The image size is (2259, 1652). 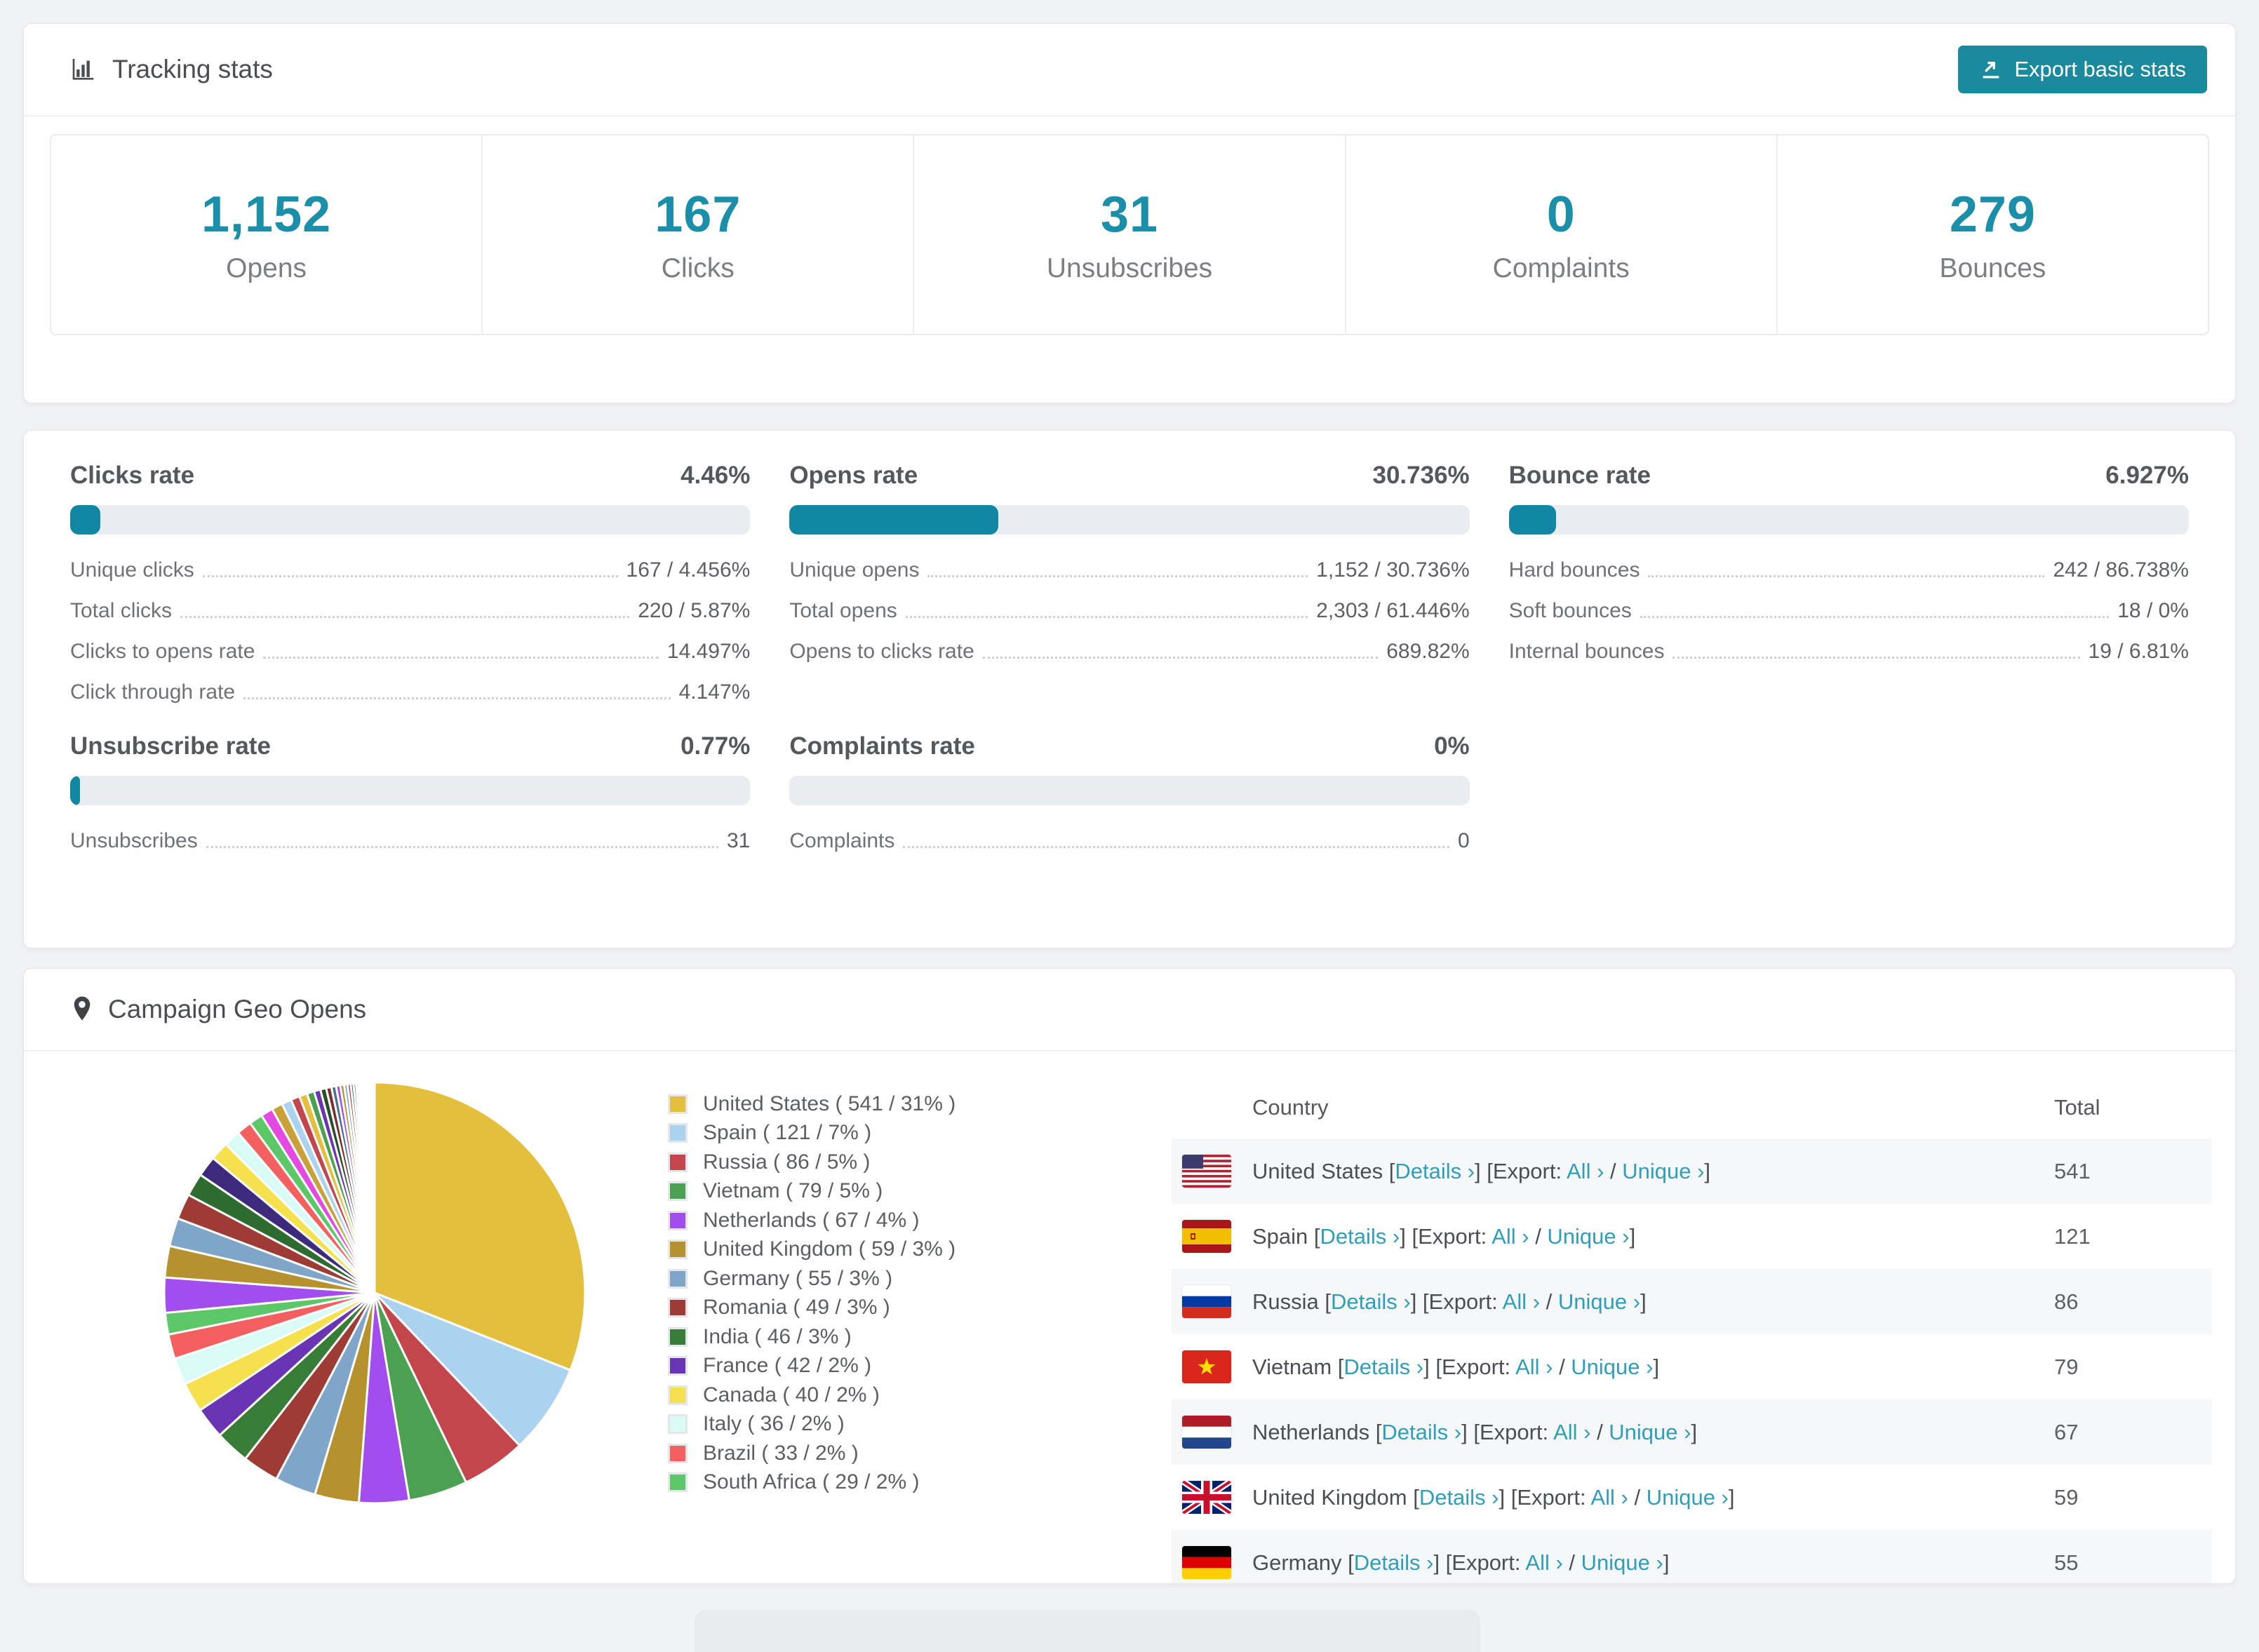 I want to click on rate-head: Bounce rate 6.927%, so click(x=1849, y=476).